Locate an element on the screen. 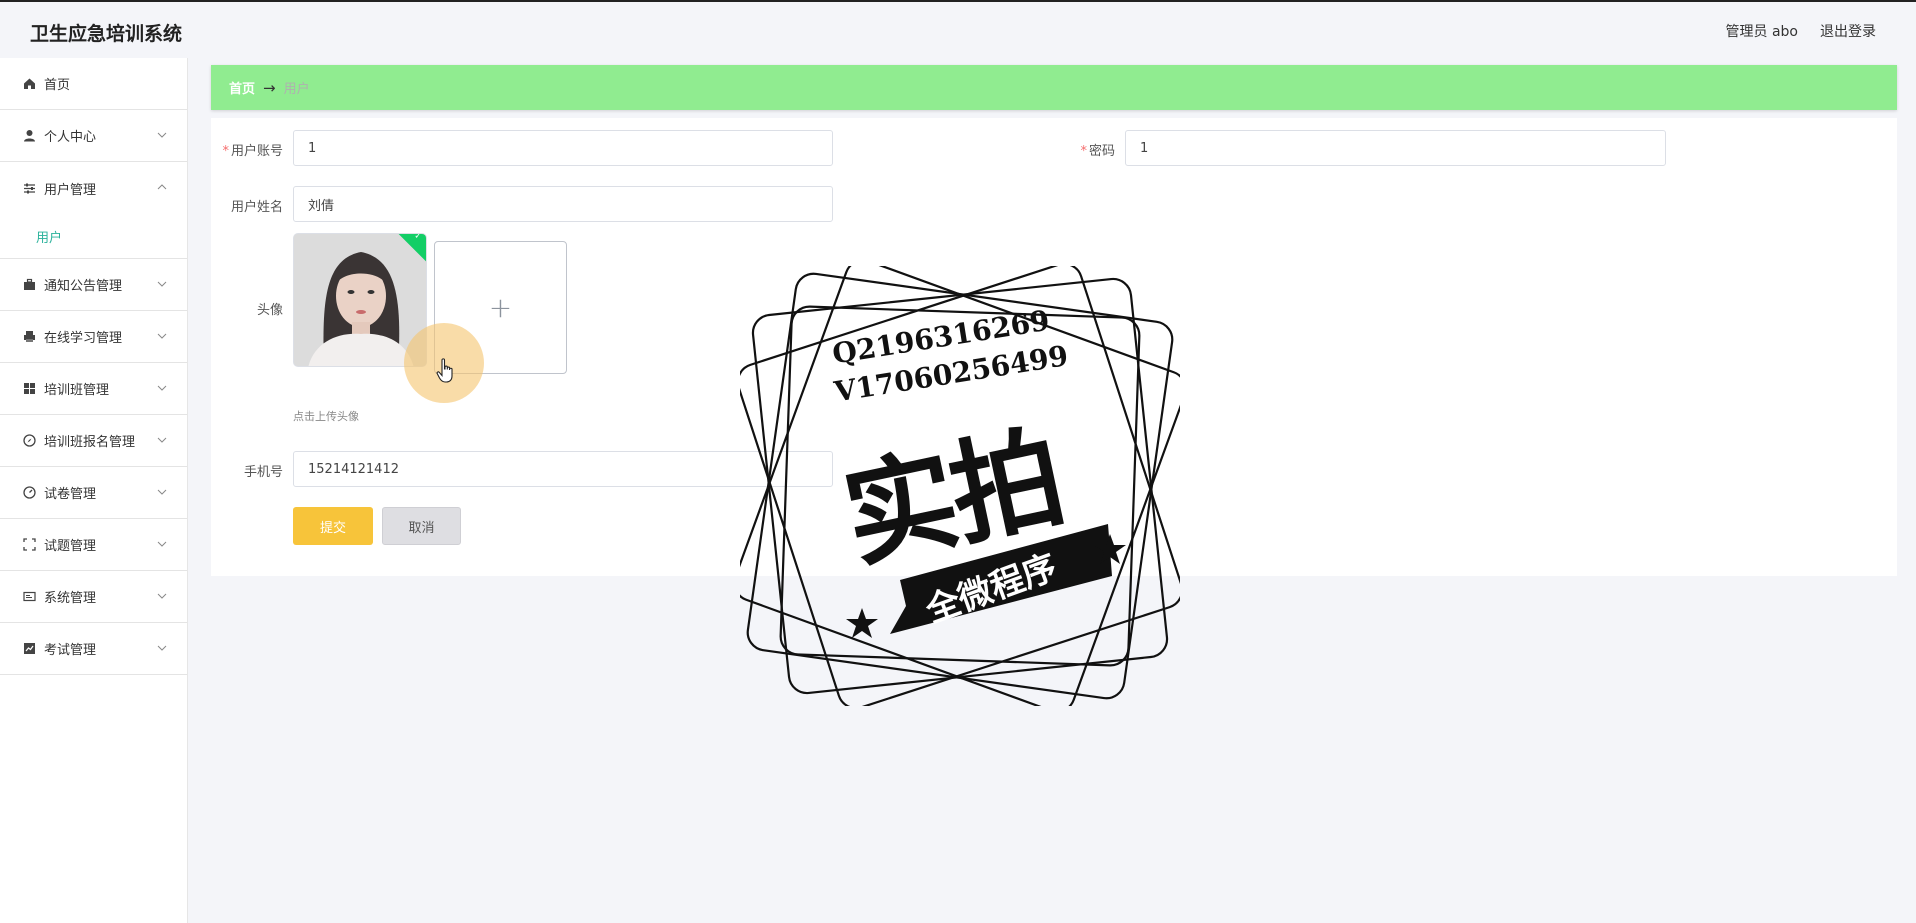 The width and height of the screenshot is (1916, 923). app-title: 卫生应急培训系统 is located at coordinates (106, 34).